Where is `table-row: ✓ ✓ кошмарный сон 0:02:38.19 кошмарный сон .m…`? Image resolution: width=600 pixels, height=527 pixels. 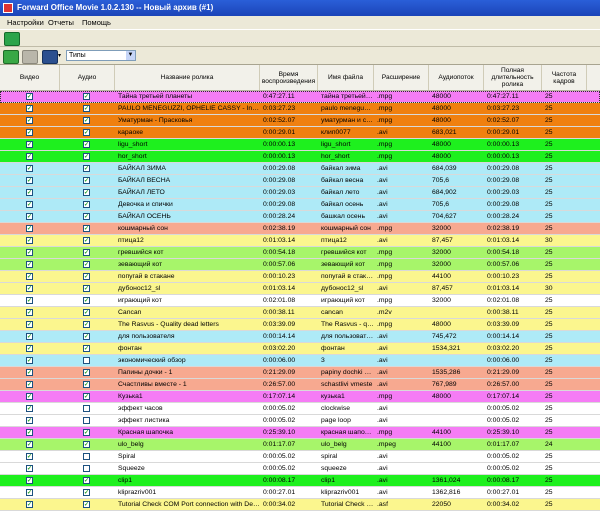 table-row: ✓ ✓ кошмарный сон 0:02:38.19 кошмарный сон .m… is located at coordinates (300, 229).